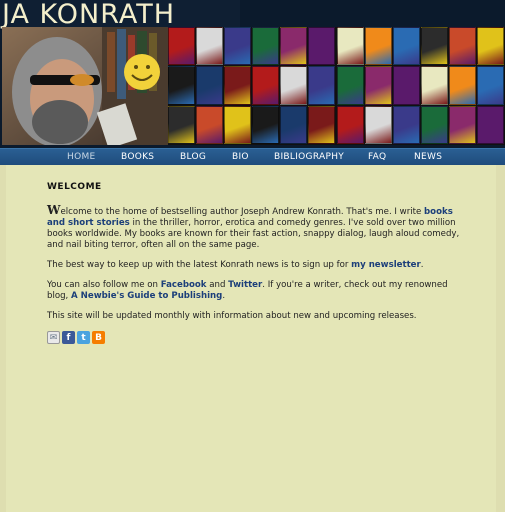  I want to click on newsletter-link: my newsletter, so click(386, 265).